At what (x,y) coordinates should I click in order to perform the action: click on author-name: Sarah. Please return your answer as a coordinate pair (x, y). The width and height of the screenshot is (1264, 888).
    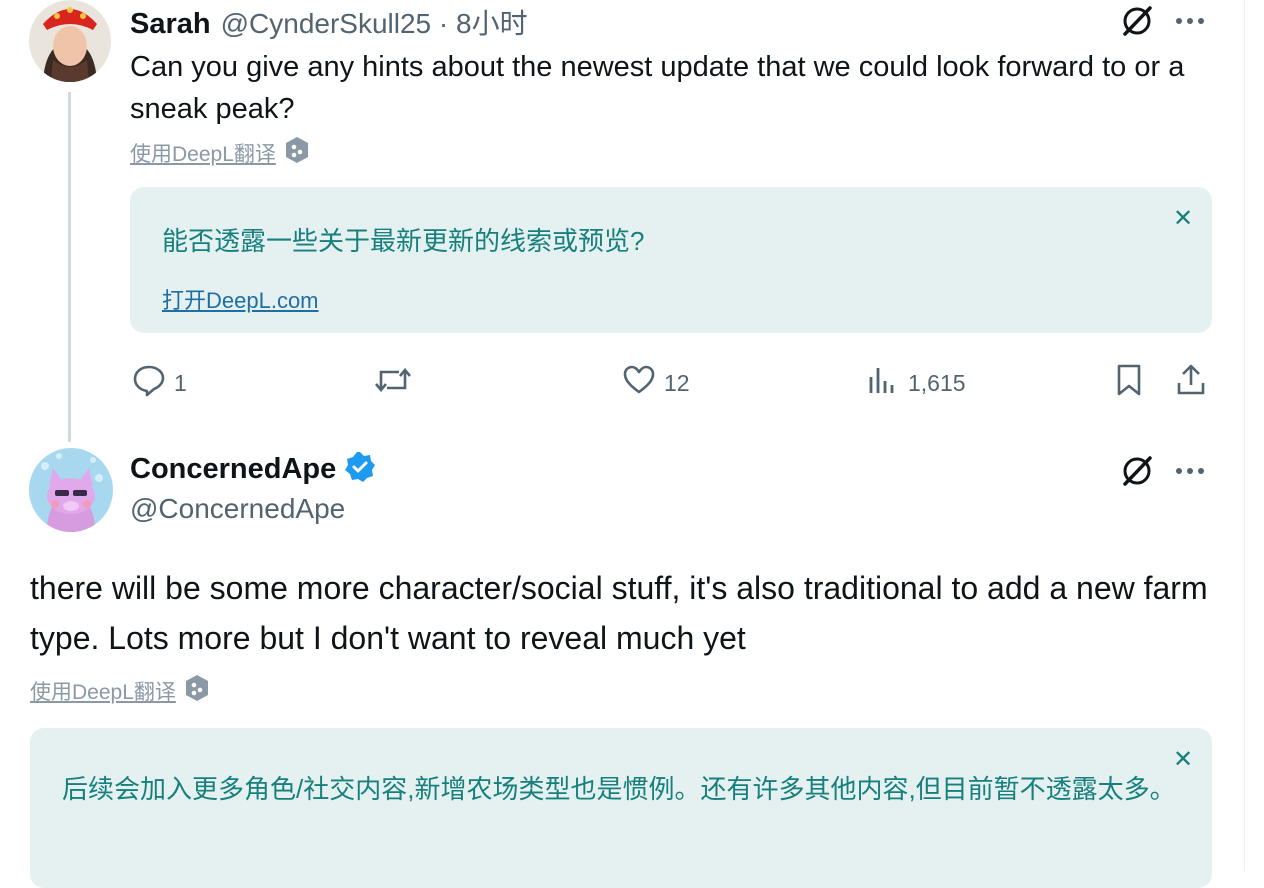
    Looking at the image, I should click on (170, 24).